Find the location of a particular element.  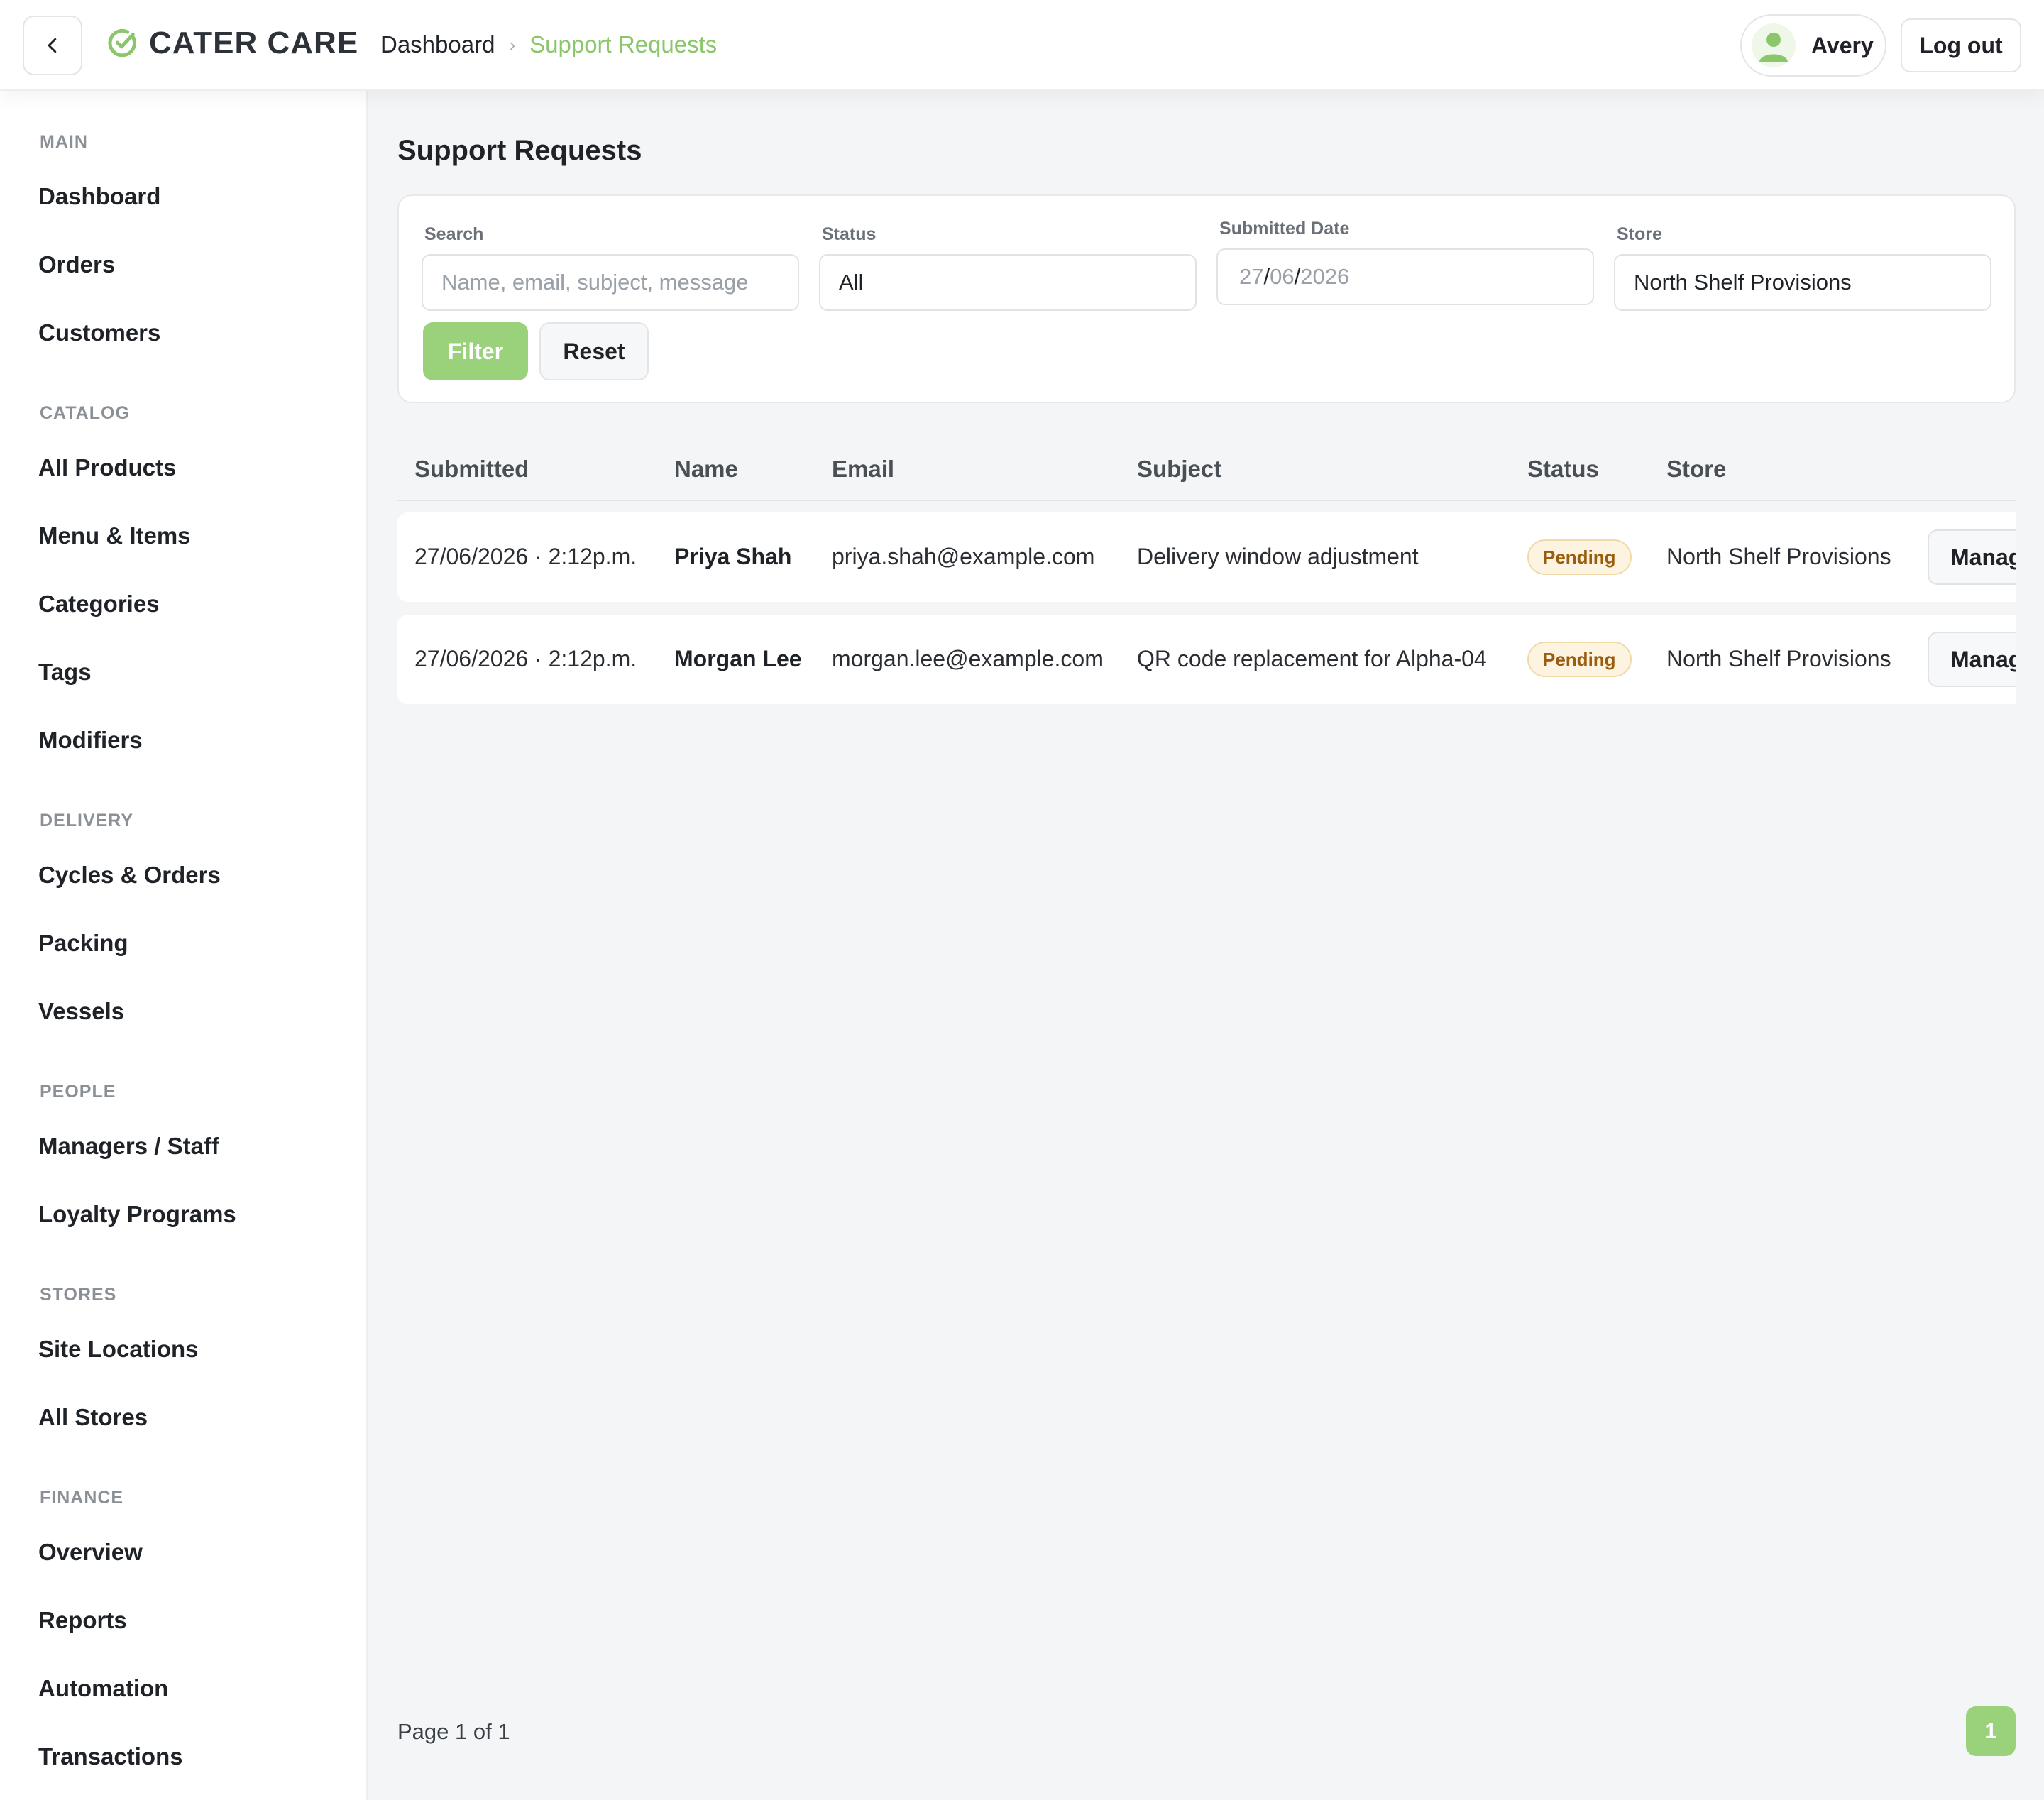

breadcrumb: Dashboard › Support Requests is located at coordinates (548, 44).